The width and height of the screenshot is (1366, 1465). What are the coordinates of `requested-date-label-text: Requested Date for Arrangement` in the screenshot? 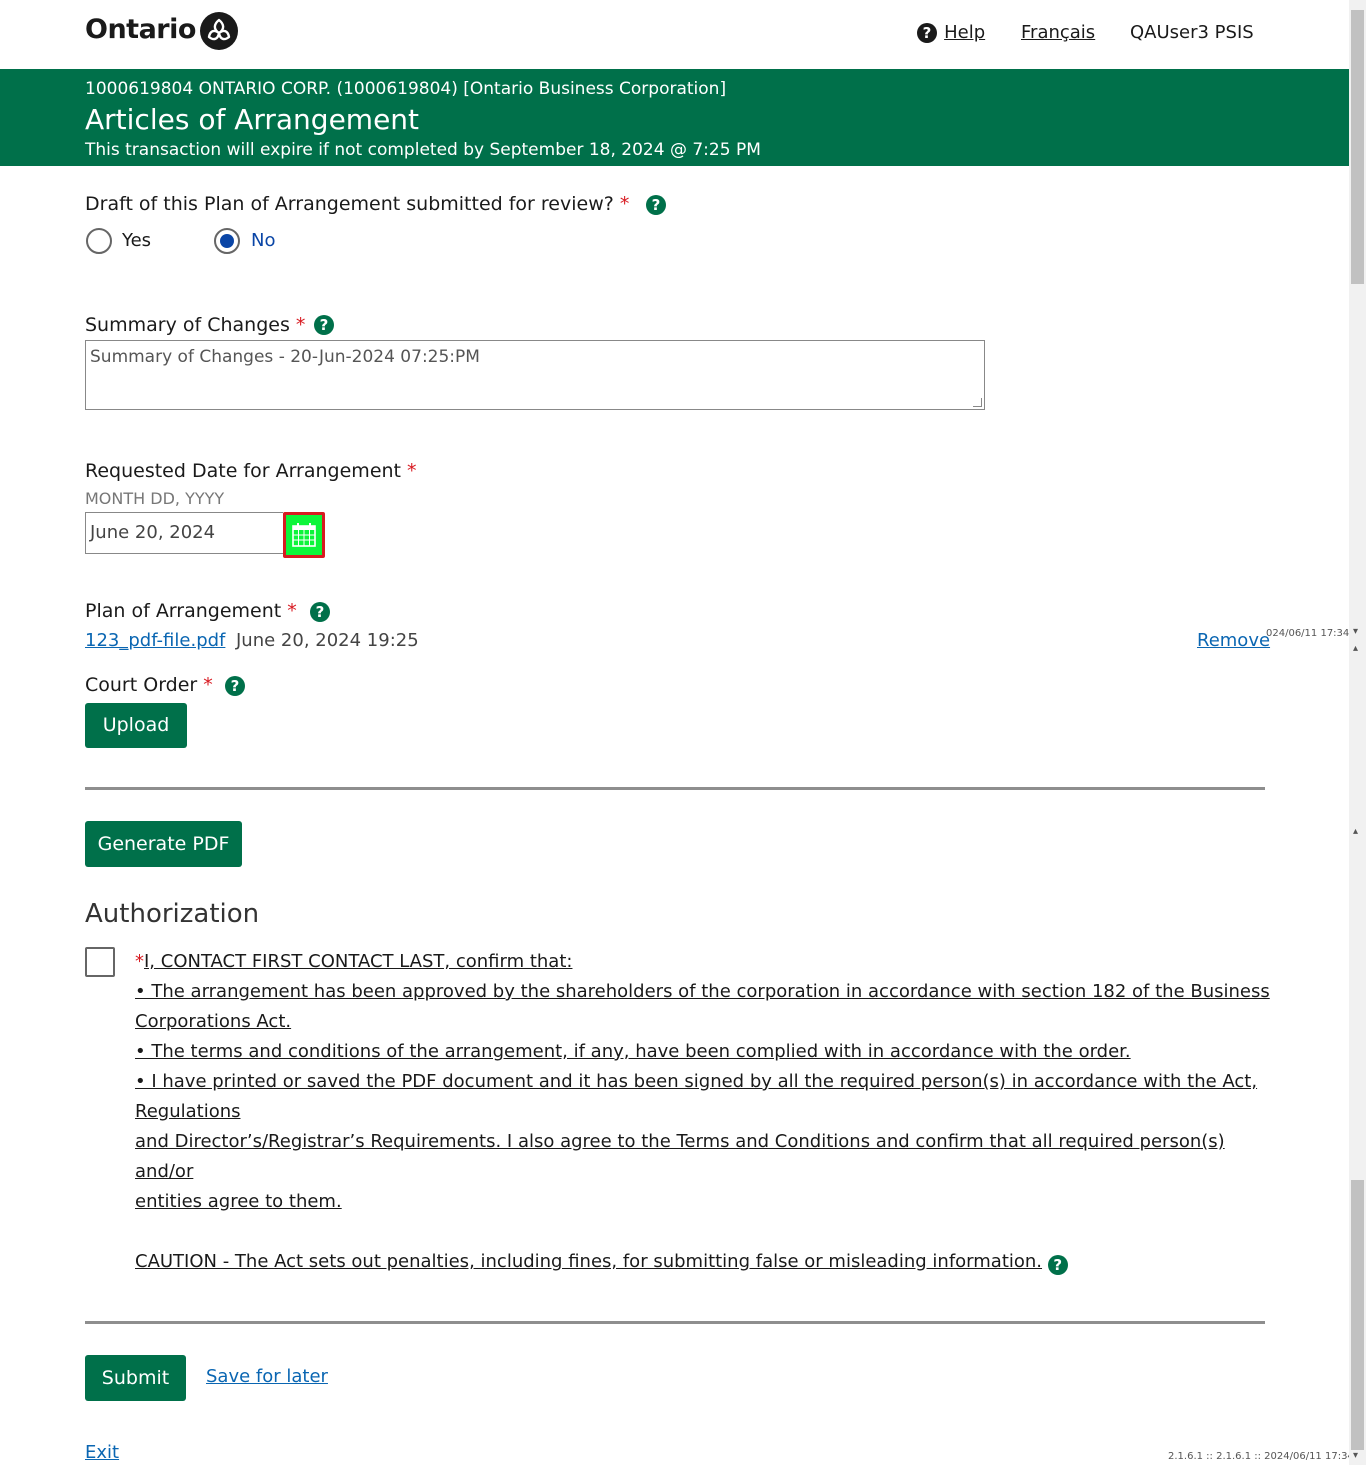 It's located at (243, 471).